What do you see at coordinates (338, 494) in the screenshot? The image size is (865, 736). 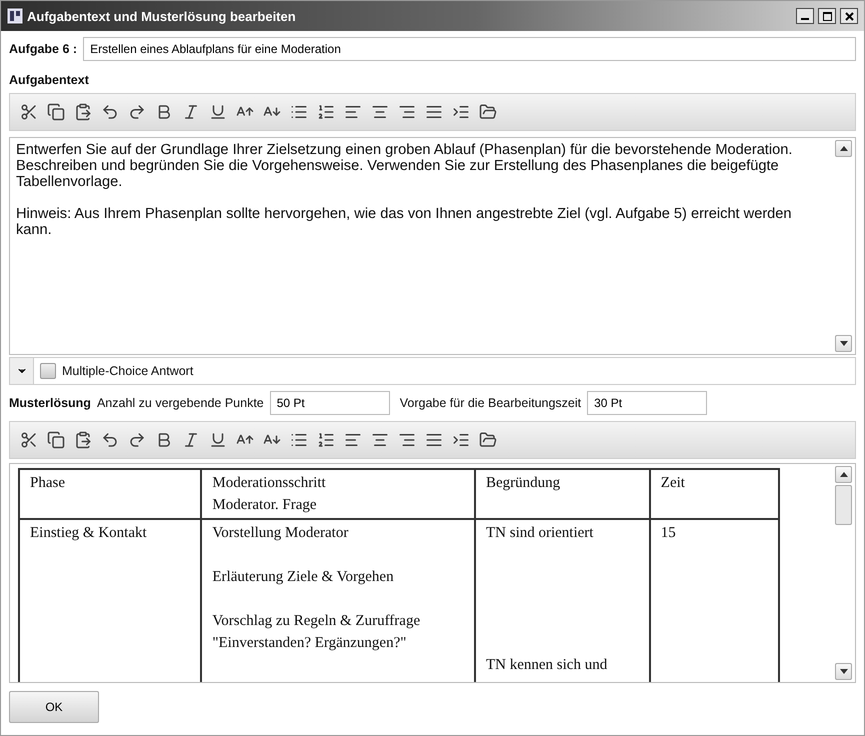 I see `column-header: Moderationsschritt Moderator. Frage` at bounding box center [338, 494].